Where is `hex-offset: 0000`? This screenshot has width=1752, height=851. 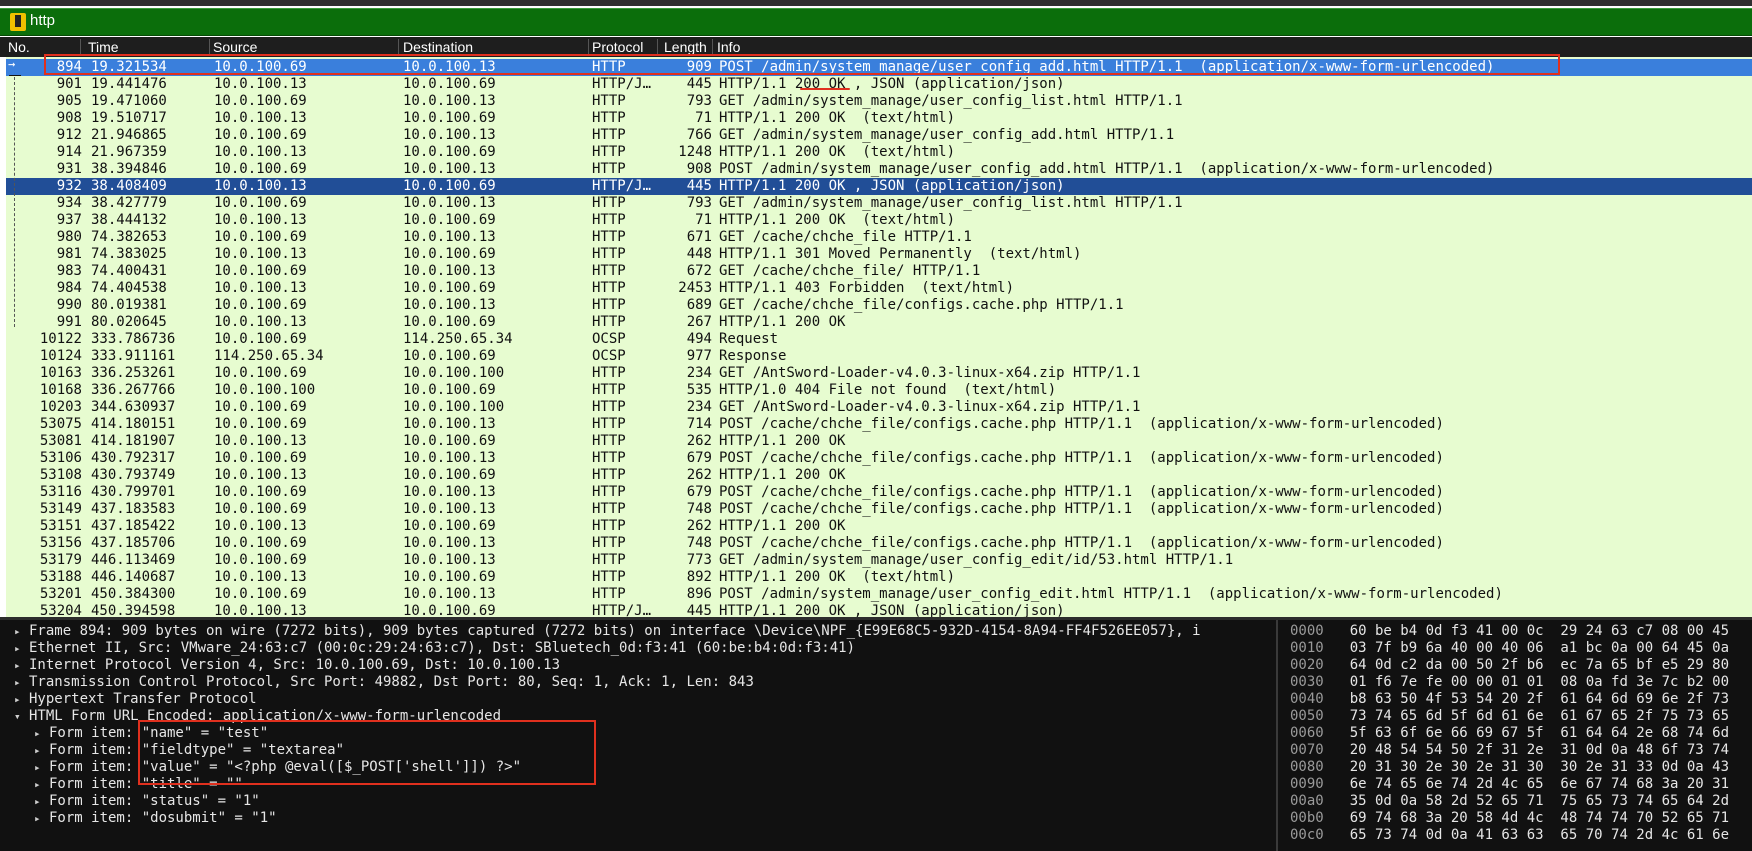 hex-offset: 0000 is located at coordinates (1307, 631).